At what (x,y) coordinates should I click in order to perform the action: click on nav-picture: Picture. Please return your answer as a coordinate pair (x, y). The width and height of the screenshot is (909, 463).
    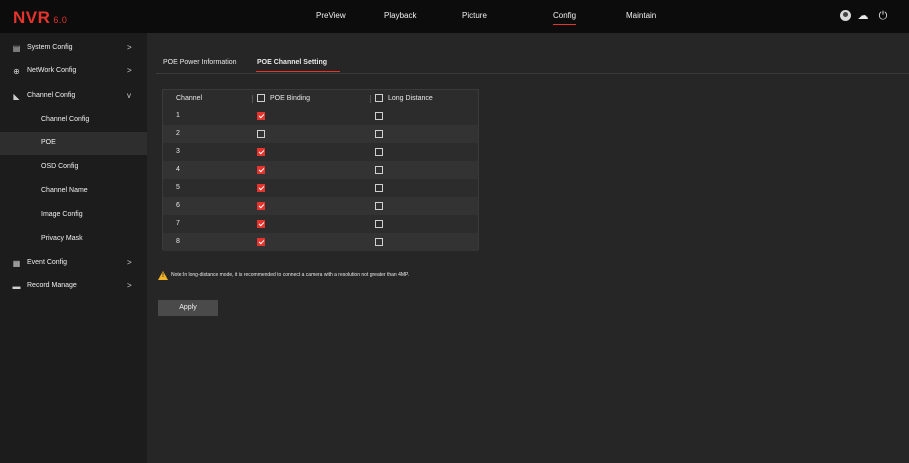
    Looking at the image, I should click on (474, 15).